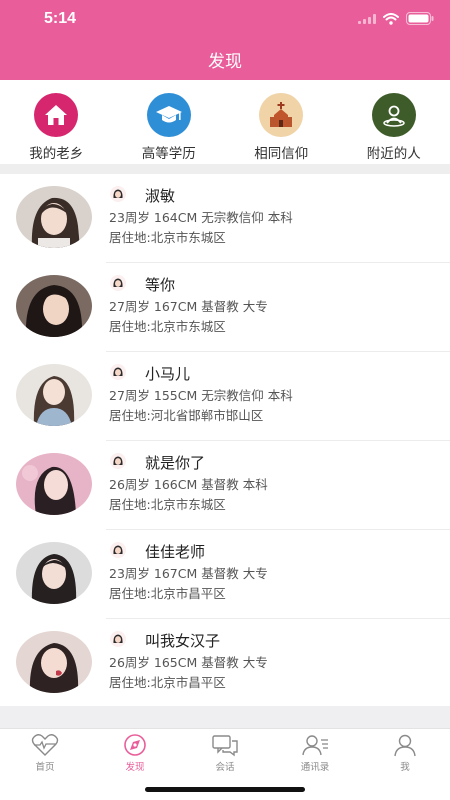  I want to click on user-info: 27周岁 167CM 基督教 大专, so click(188, 306).